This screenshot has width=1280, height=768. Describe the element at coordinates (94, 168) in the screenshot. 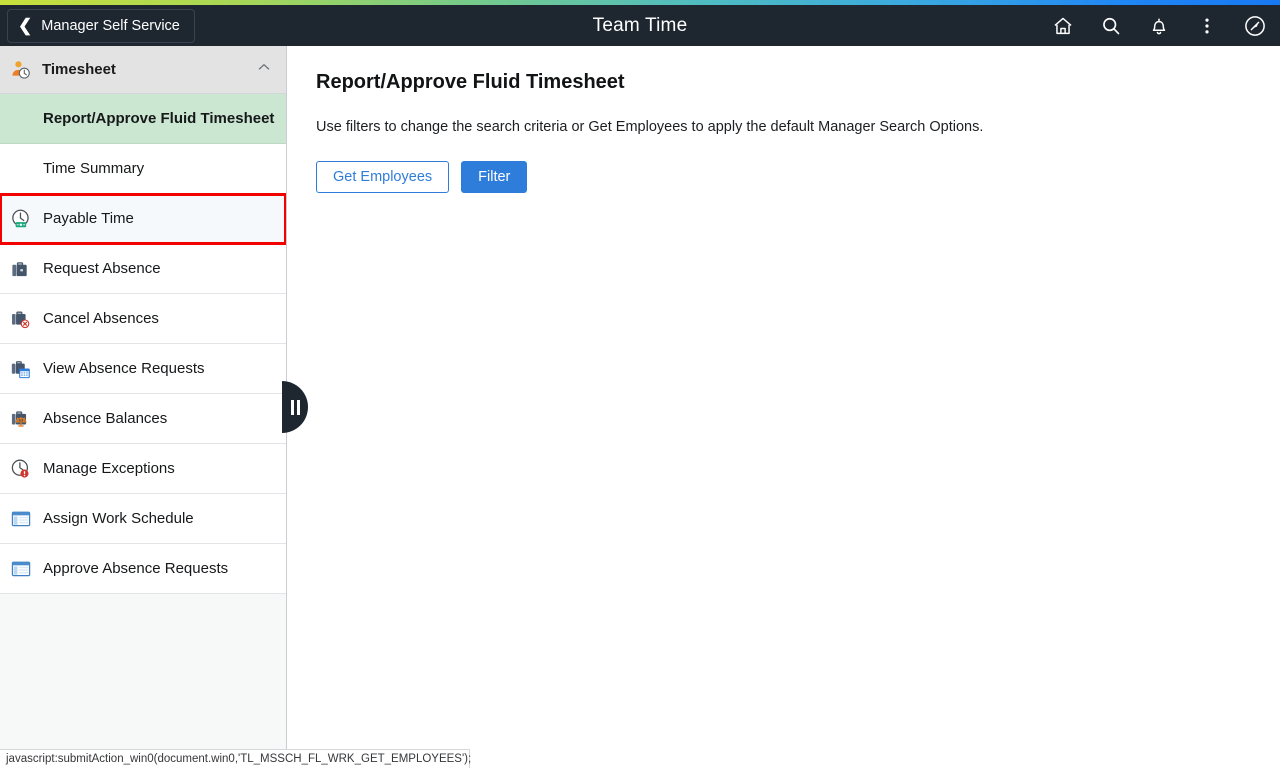

I see `sidebar-item-label: Time Summary` at that location.